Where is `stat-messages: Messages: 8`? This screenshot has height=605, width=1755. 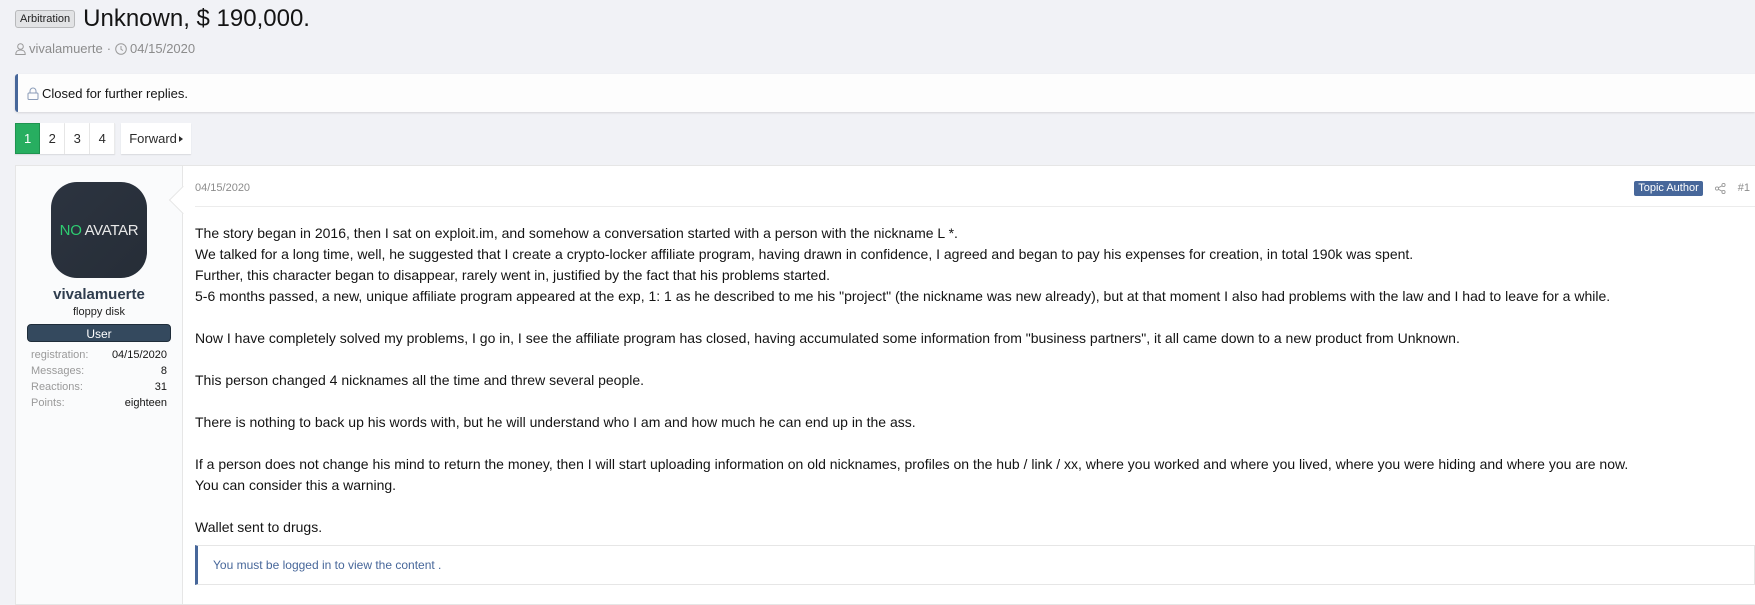
stat-messages: Messages: 8 is located at coordinates (99, 371).